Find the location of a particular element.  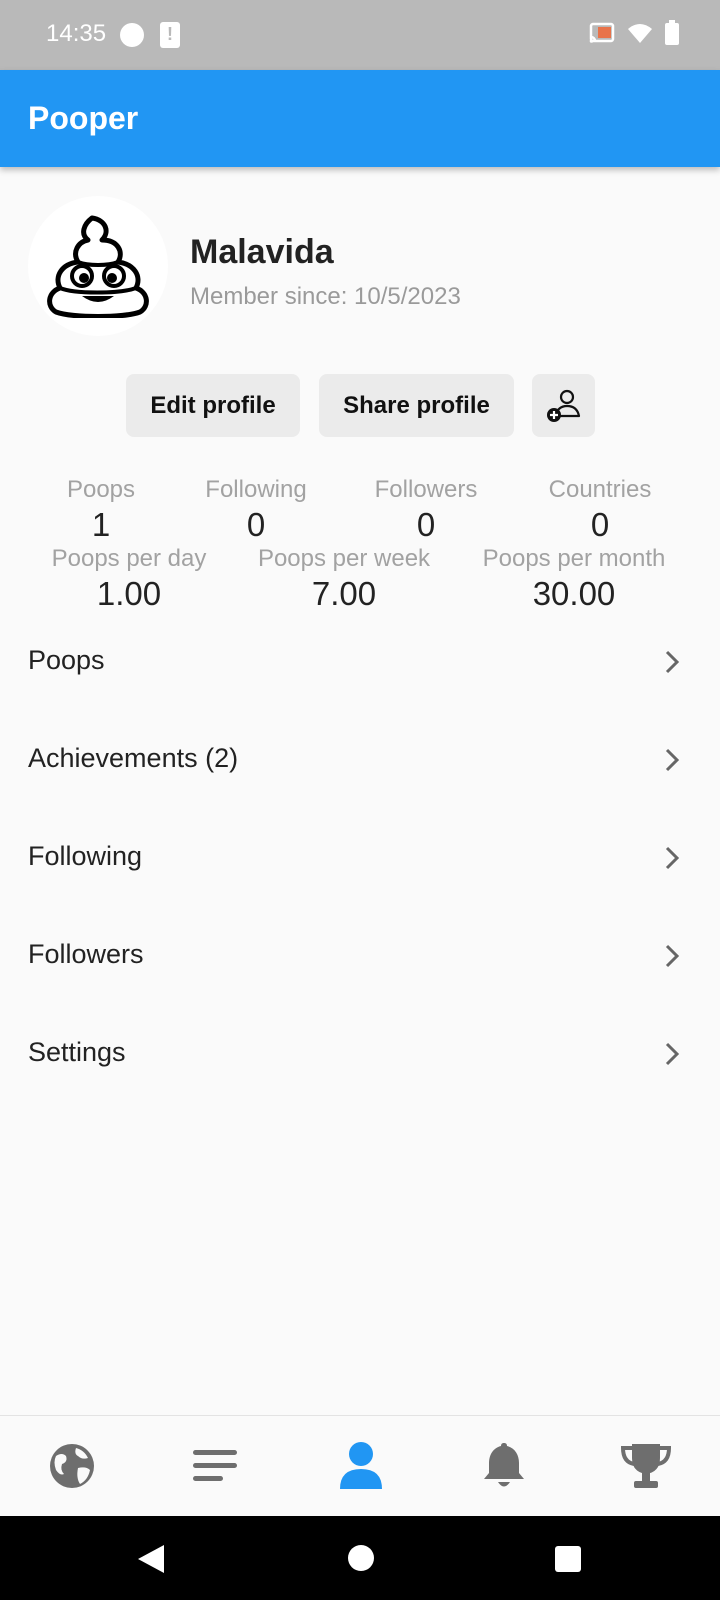

stat-value-per-day: 1.00 is located at coordinates (129, 593).